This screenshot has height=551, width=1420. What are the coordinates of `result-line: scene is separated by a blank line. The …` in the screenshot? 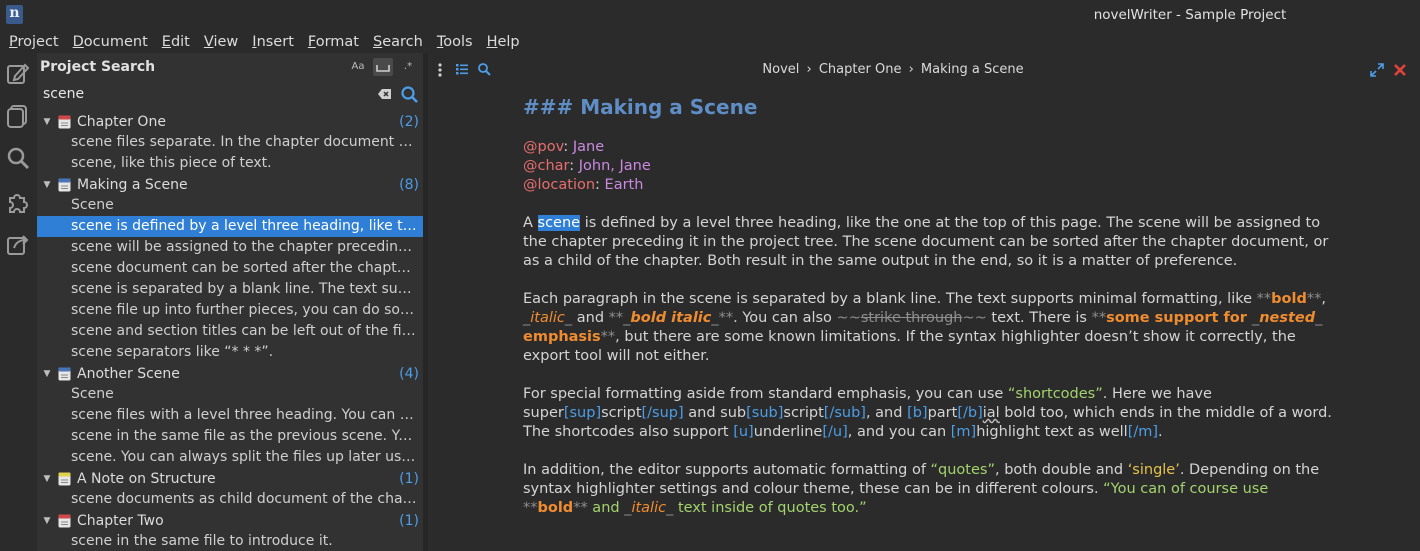 It's located at (230, 289).